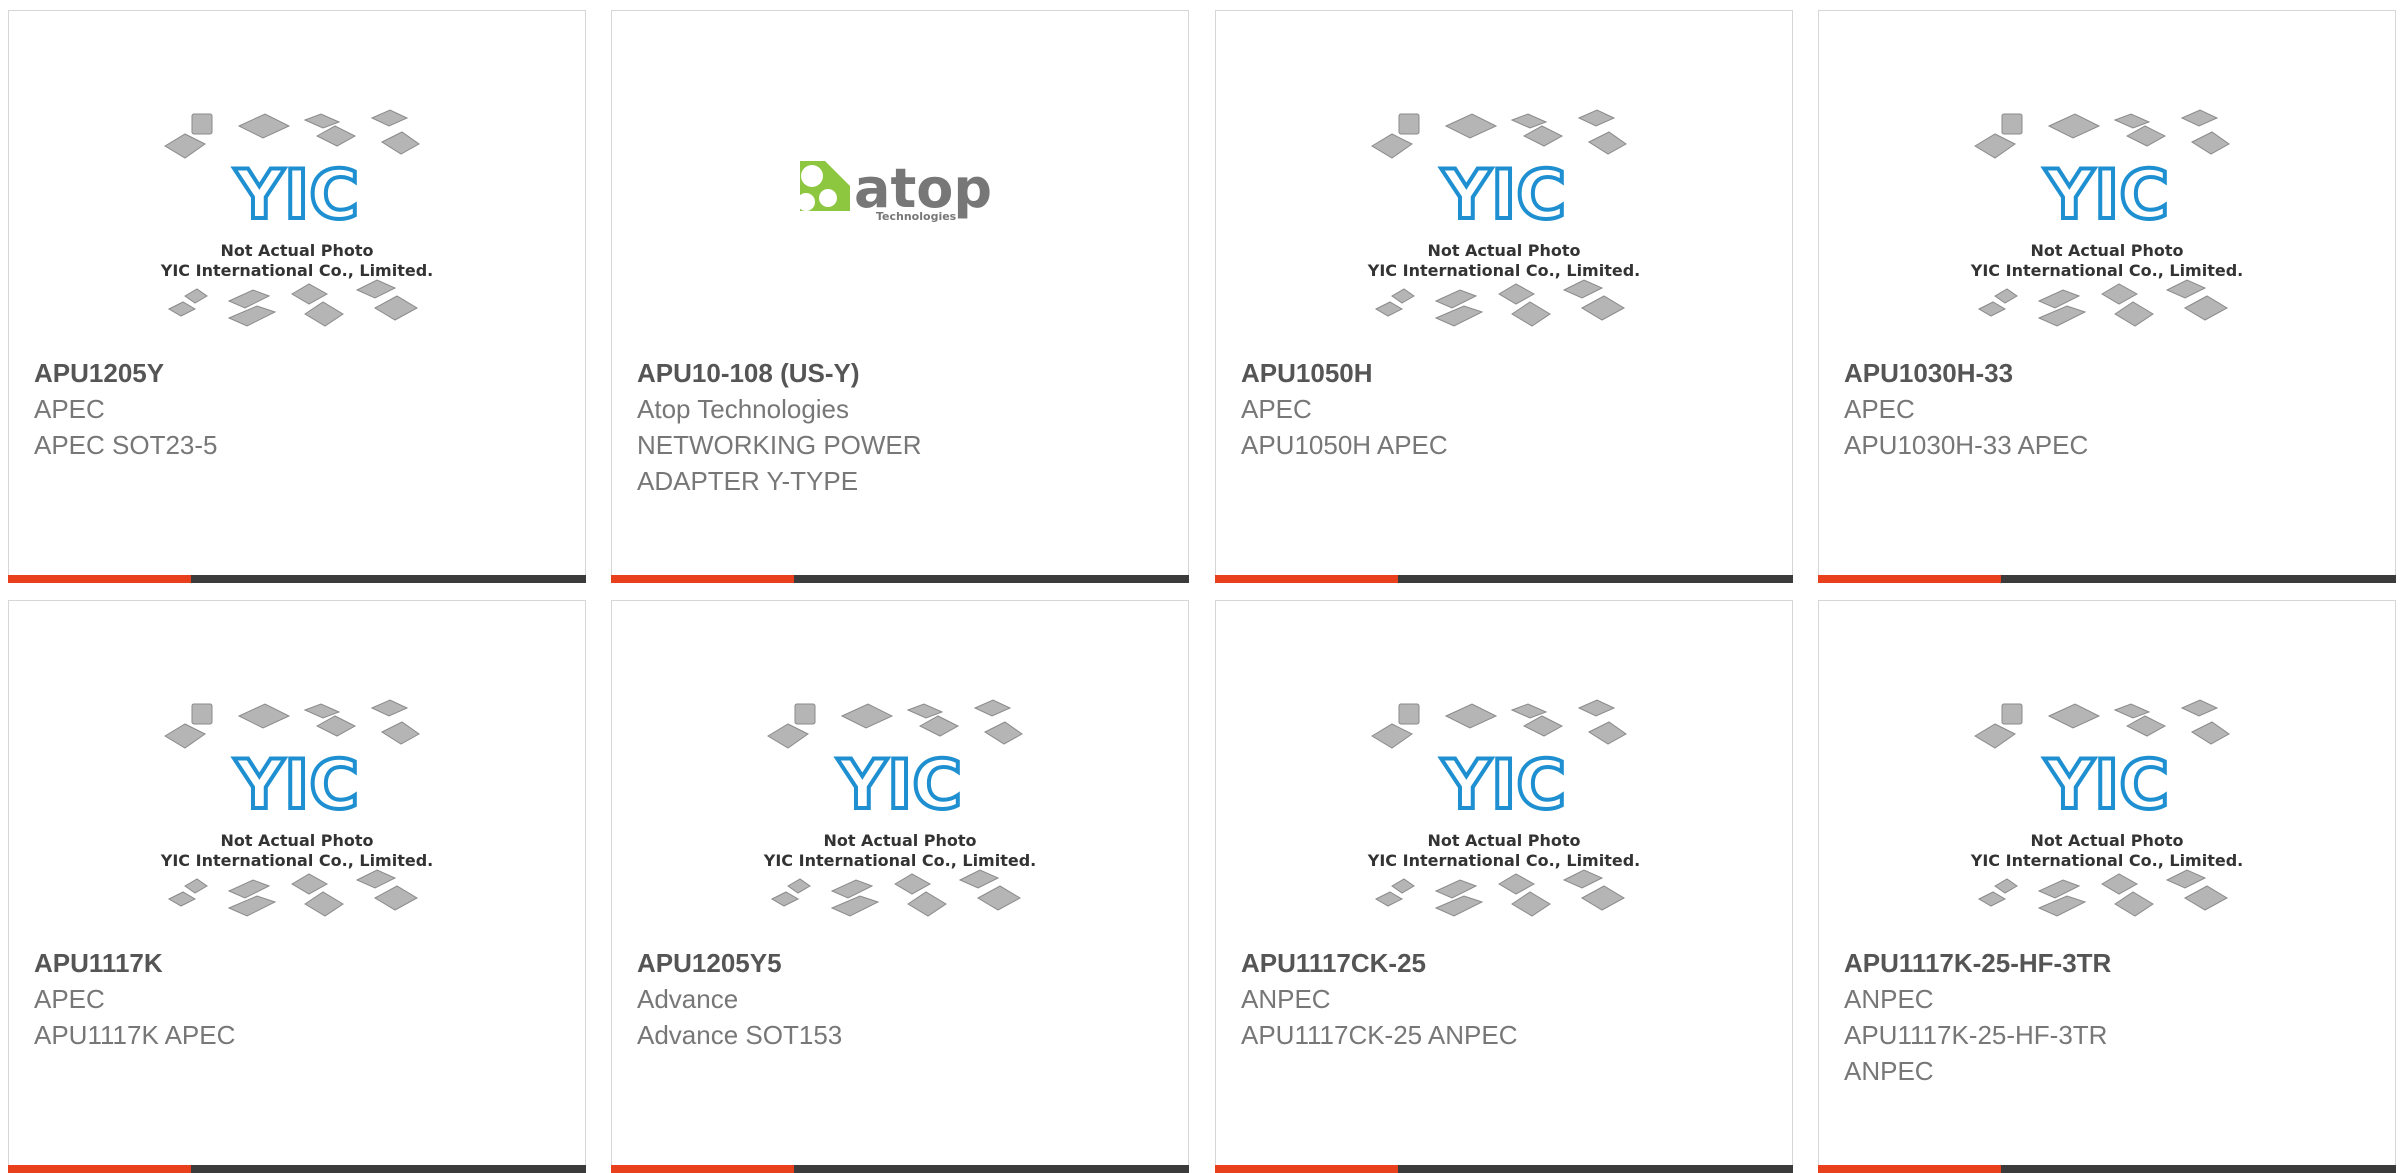  Describe the element at coordinates (688, 999) in the screenshot. I see `manufacturer: Advance` at that location.